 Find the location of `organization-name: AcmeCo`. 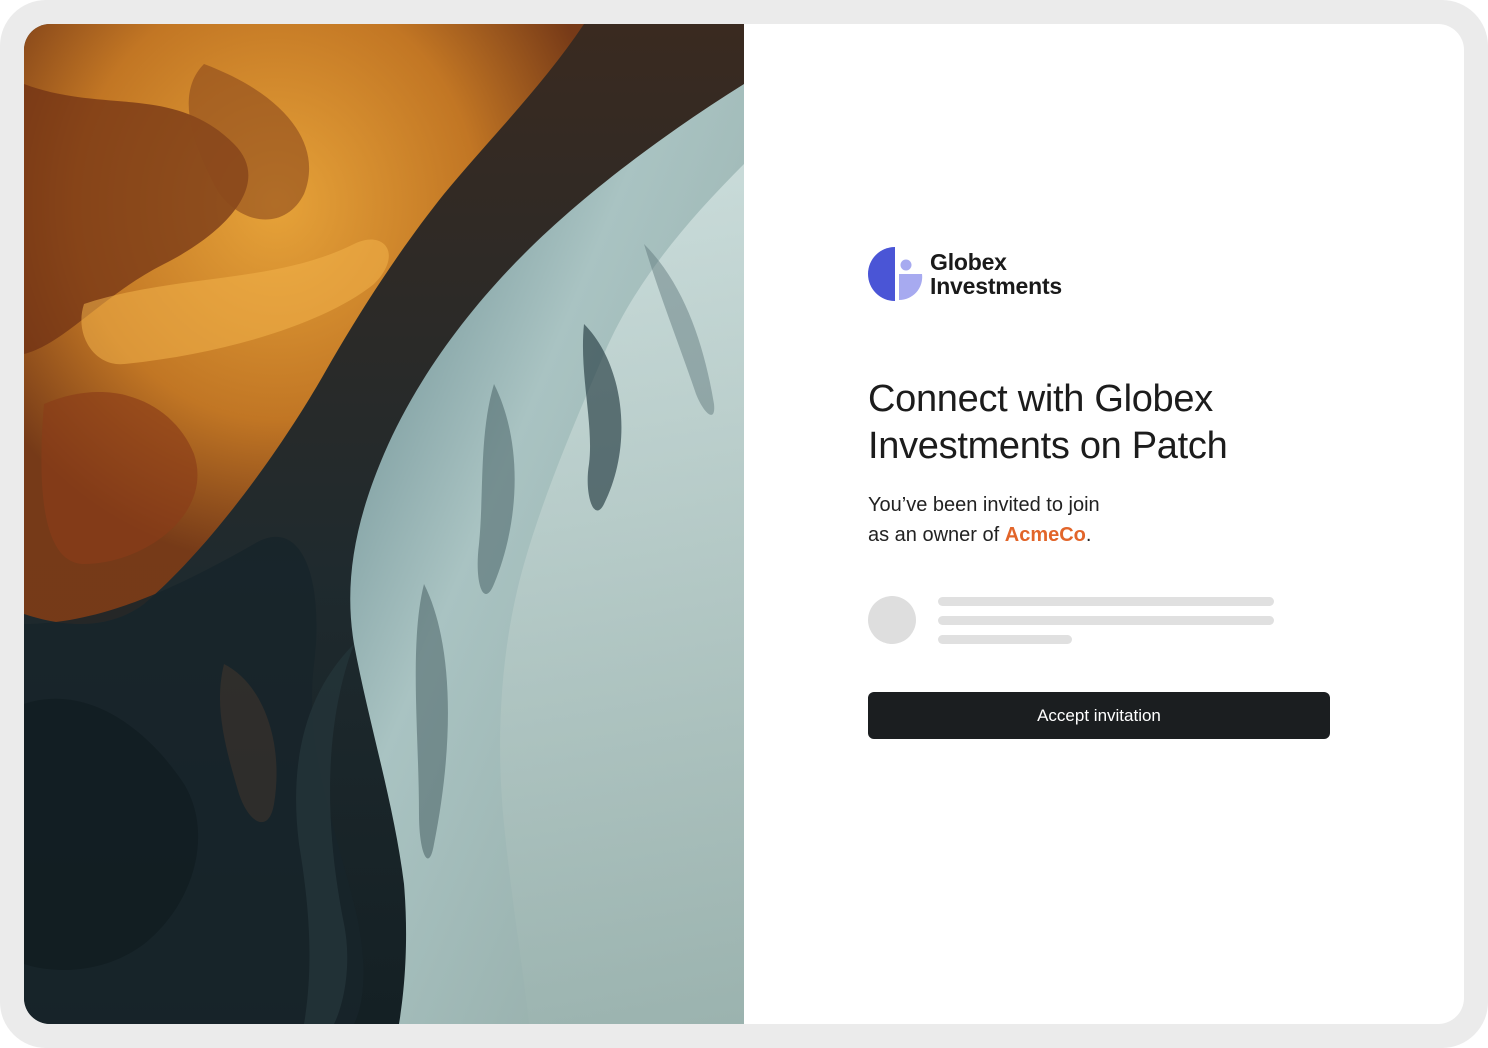

organization-name: AcmeCo is located at coordinates (1045, 535).